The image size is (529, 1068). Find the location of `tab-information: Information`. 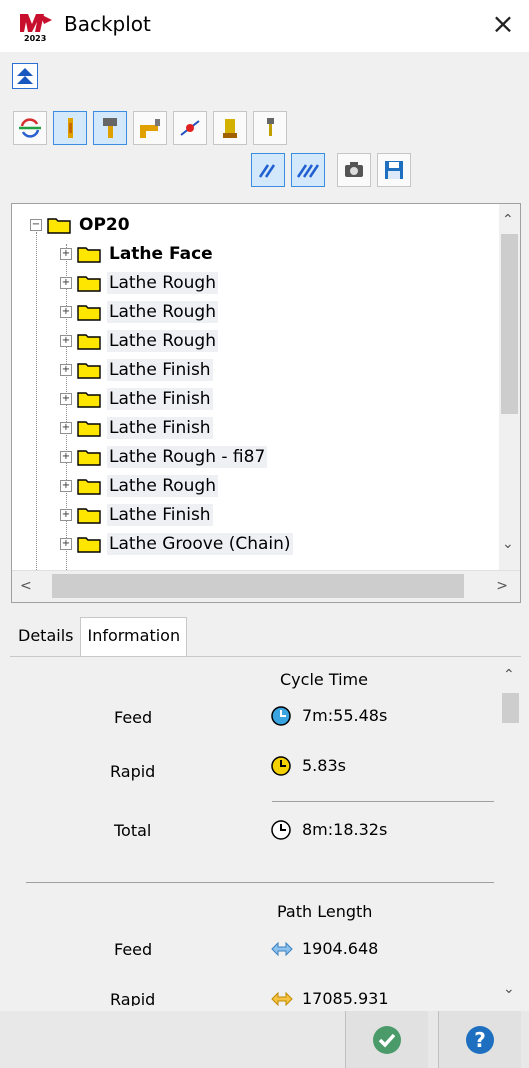

tab-information: Information is located at coordinates (134, 637).